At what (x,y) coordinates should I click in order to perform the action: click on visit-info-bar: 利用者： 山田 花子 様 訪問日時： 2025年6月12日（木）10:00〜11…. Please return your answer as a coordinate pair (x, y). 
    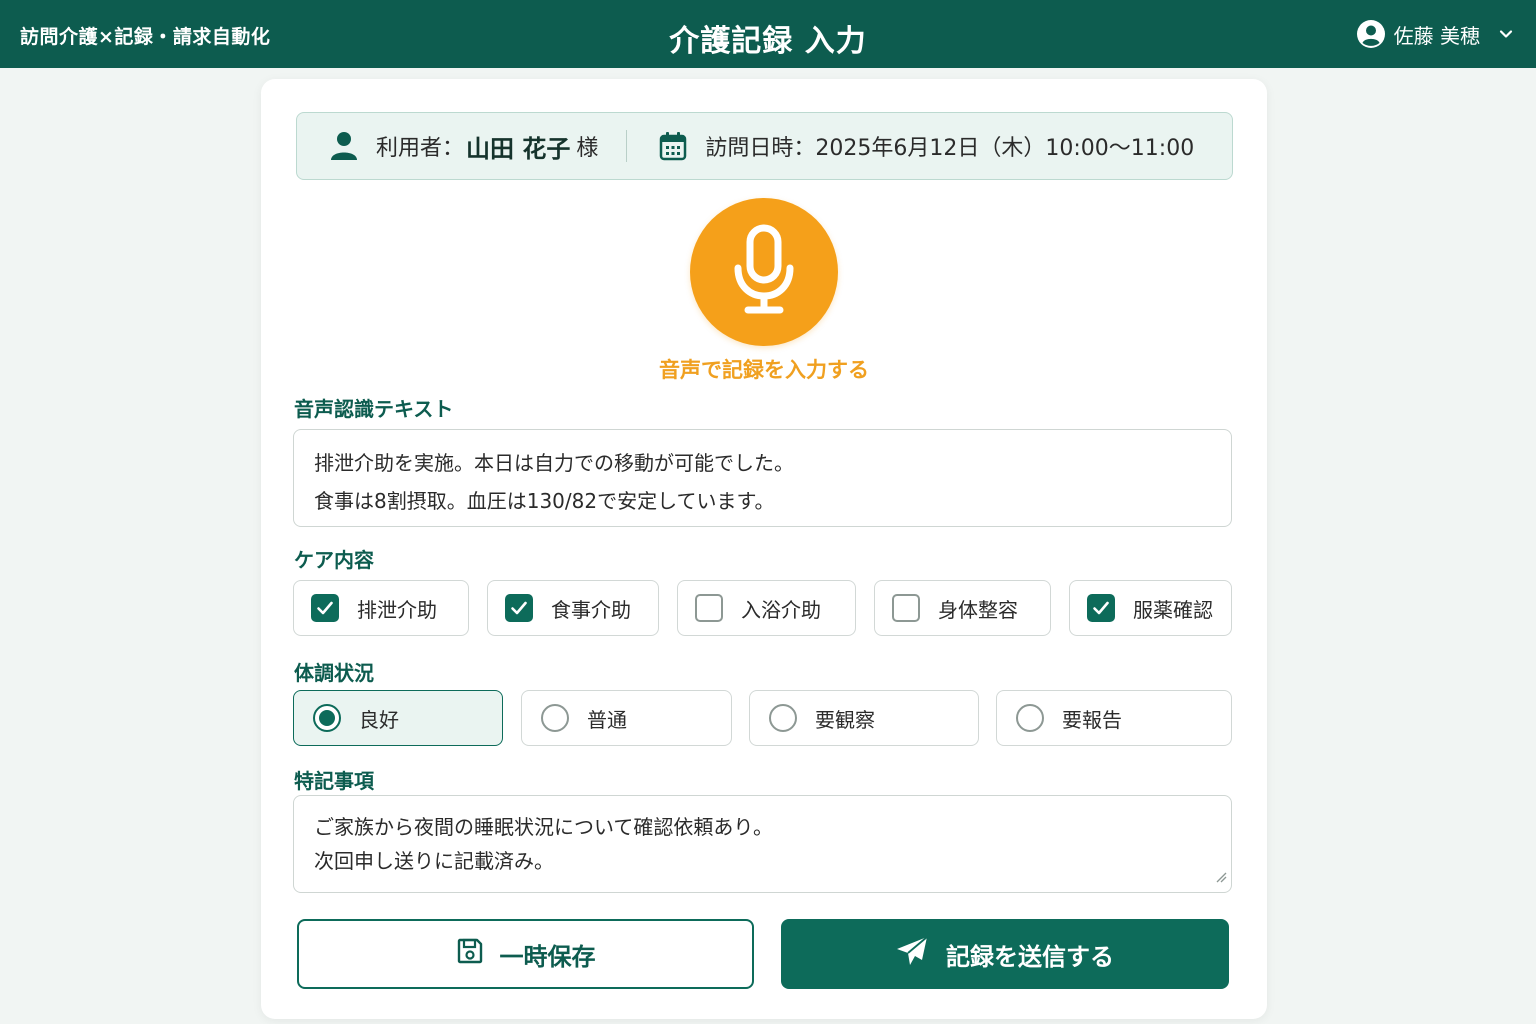
    Looking at the image, I should click on (764, 146).